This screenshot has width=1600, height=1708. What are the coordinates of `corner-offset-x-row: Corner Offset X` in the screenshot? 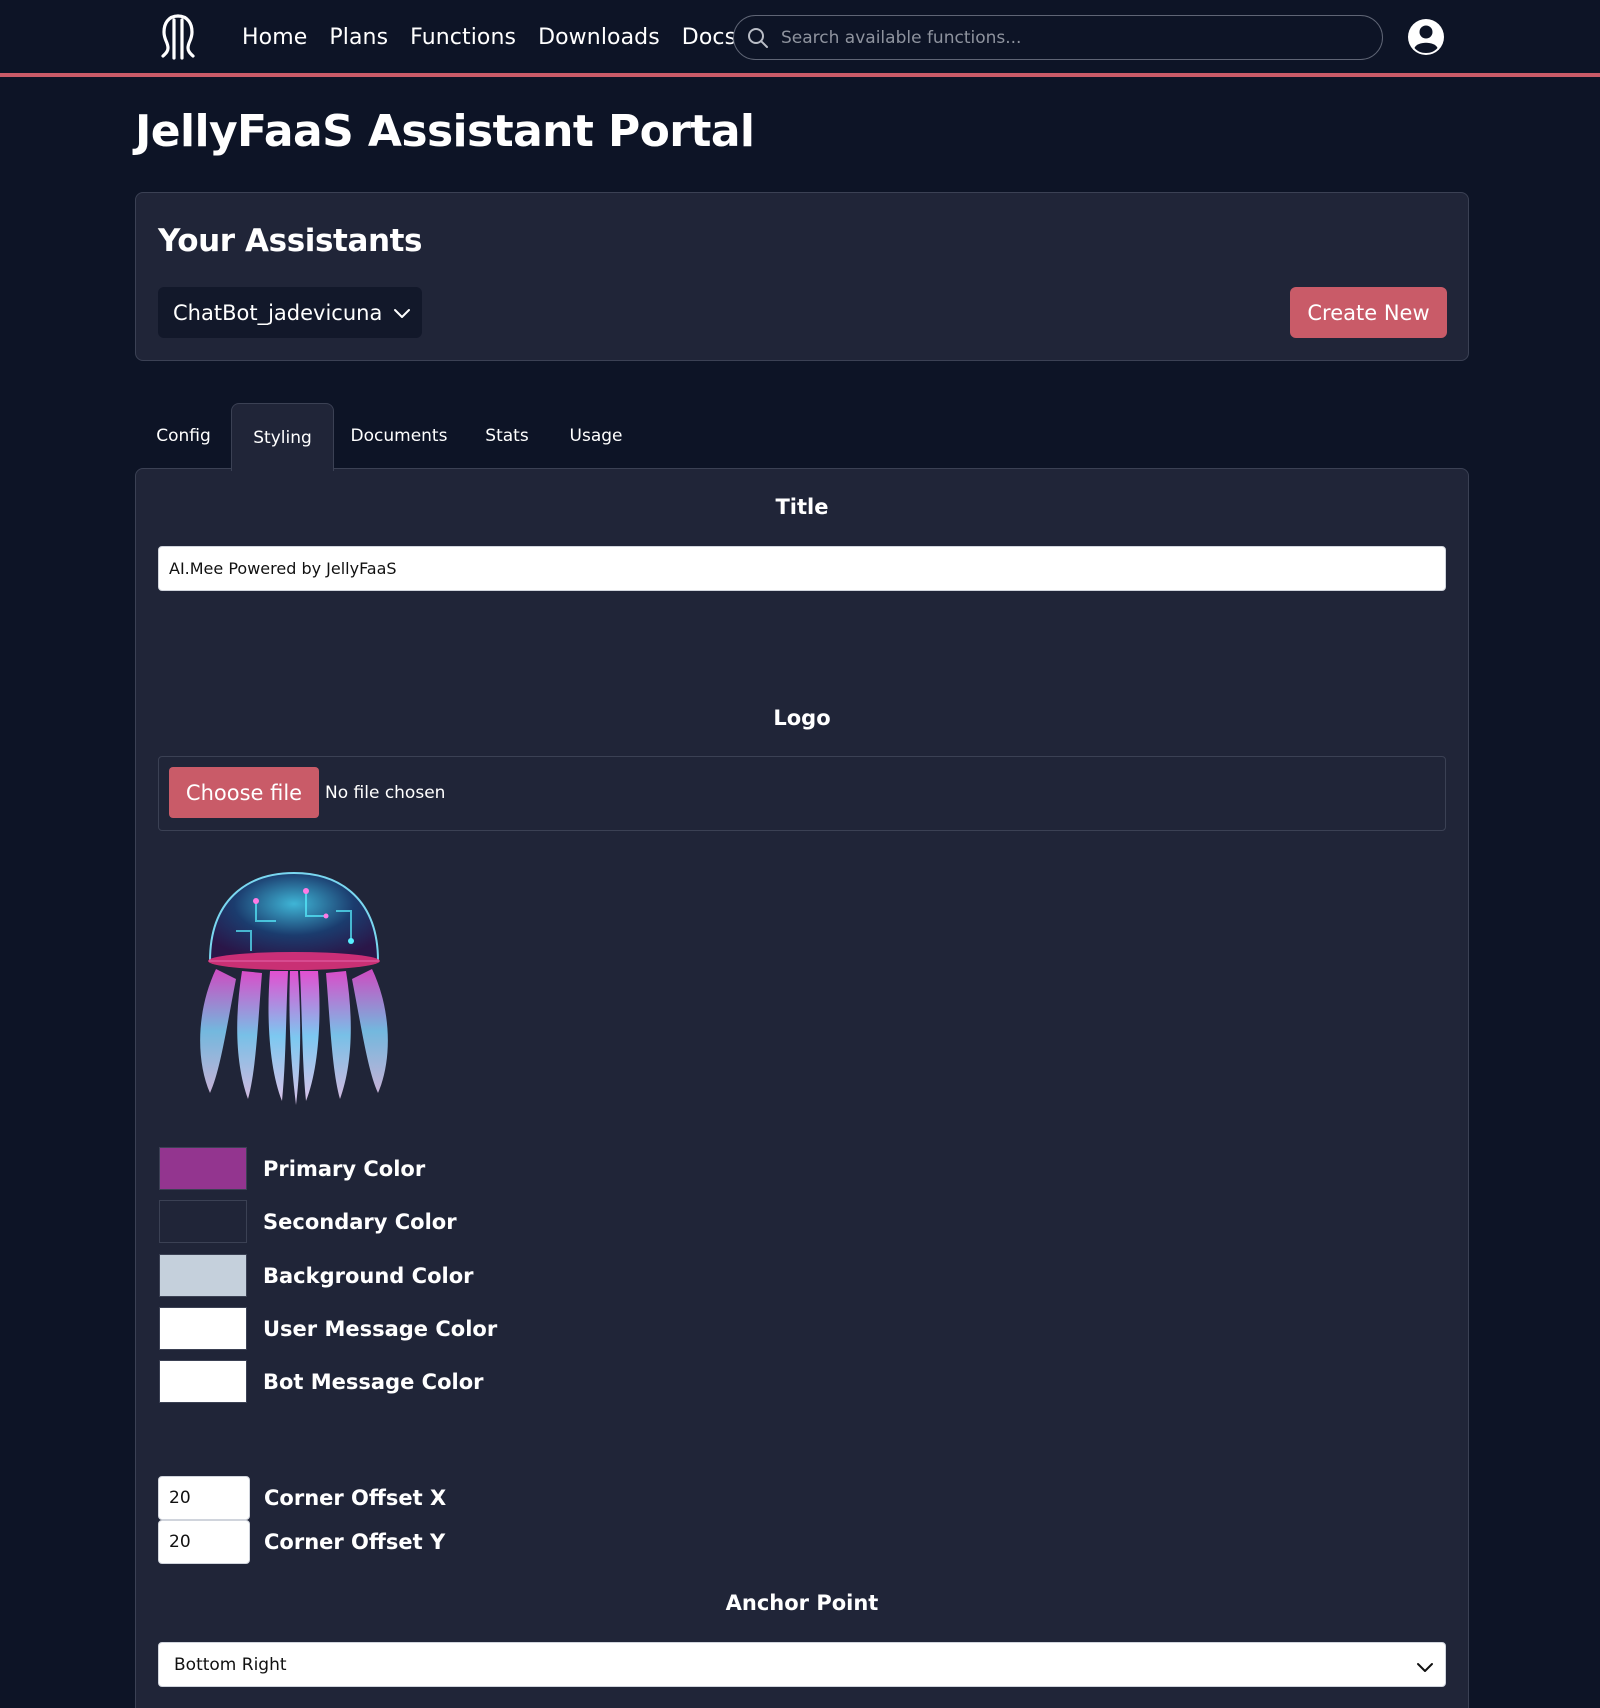 It's located at (302, 1498).